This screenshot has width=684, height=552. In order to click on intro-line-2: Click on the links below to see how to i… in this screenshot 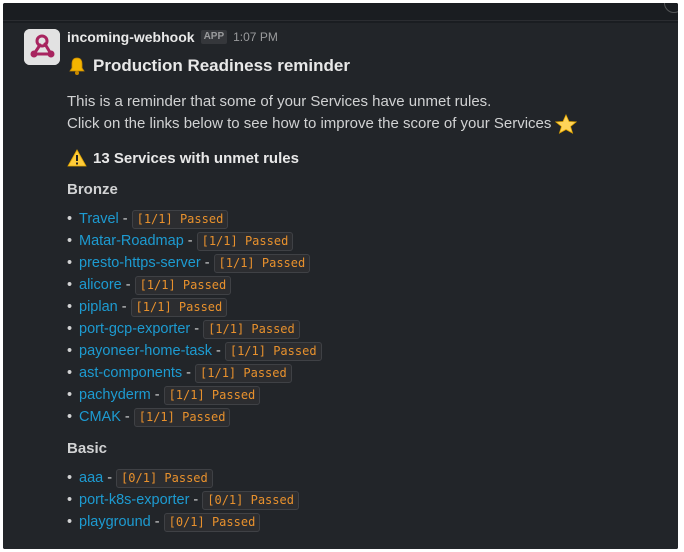, I will do `click(366, 124)`.